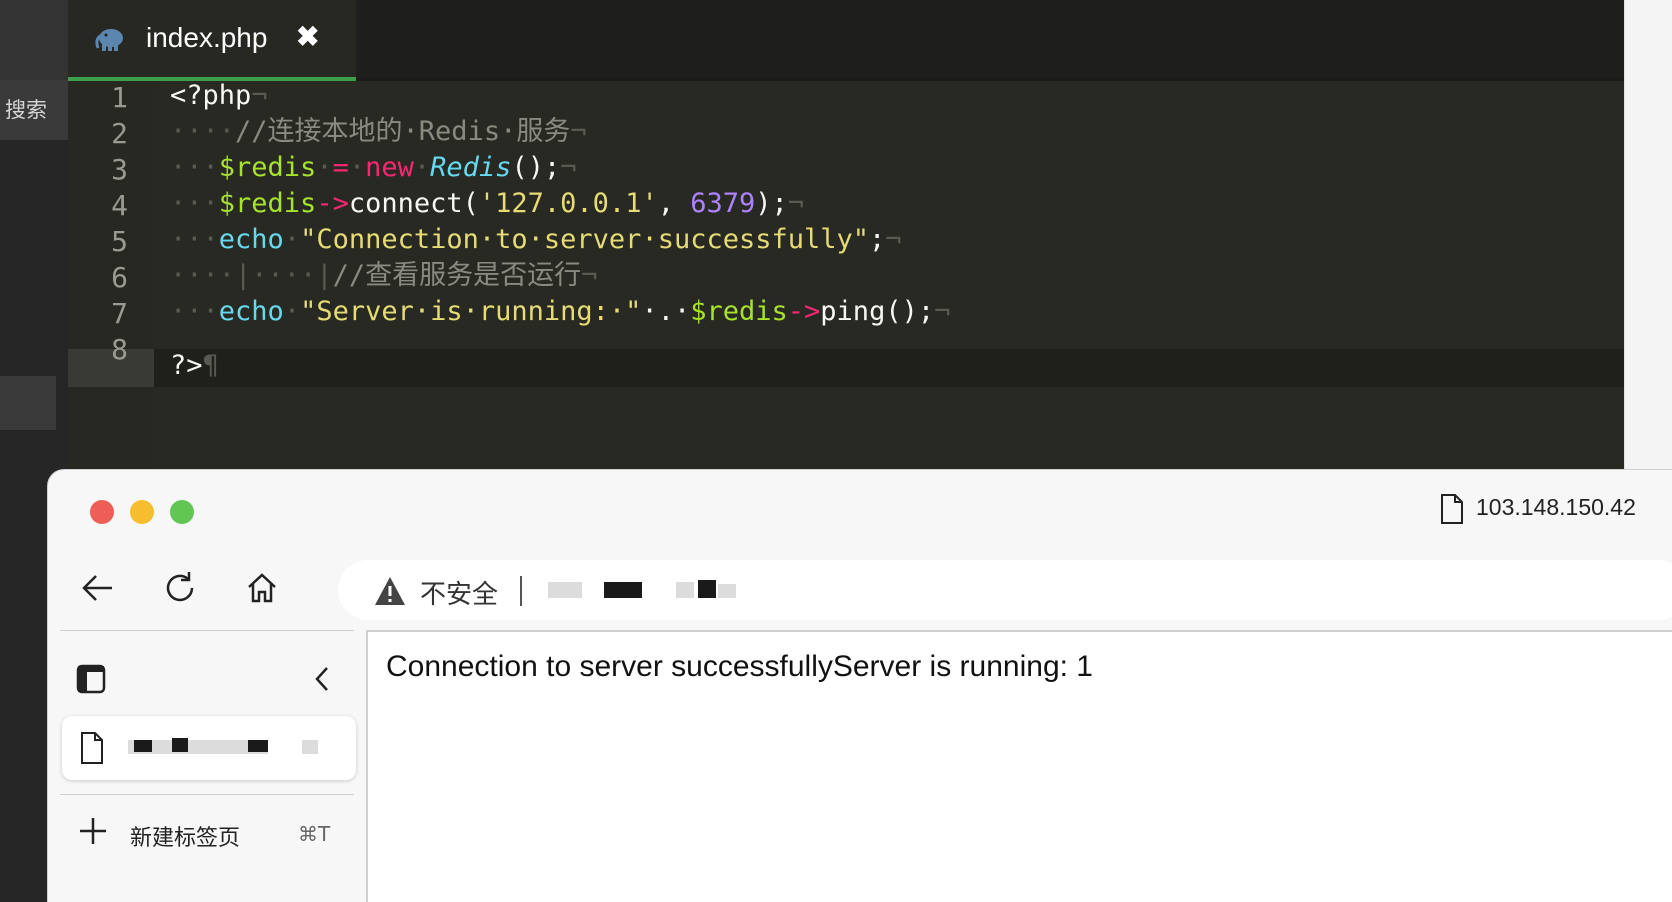 This screenshot has height=902, width=1672. I want to click on new-tab-button: 新建标签页, so click(185, 836).